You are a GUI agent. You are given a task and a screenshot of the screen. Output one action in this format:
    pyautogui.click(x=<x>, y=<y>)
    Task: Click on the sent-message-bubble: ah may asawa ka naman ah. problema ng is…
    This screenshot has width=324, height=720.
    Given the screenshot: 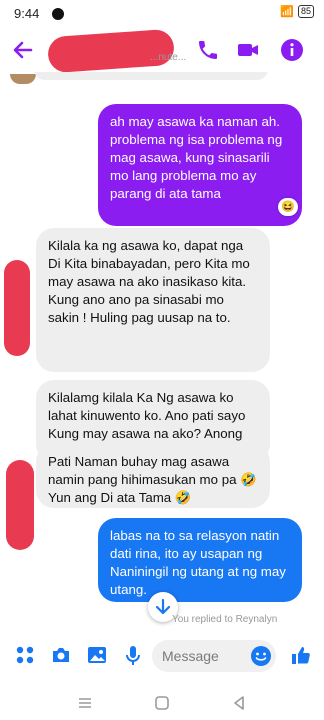 What is the action you would take?
    pyautogui.click(x=200, y=165)
    